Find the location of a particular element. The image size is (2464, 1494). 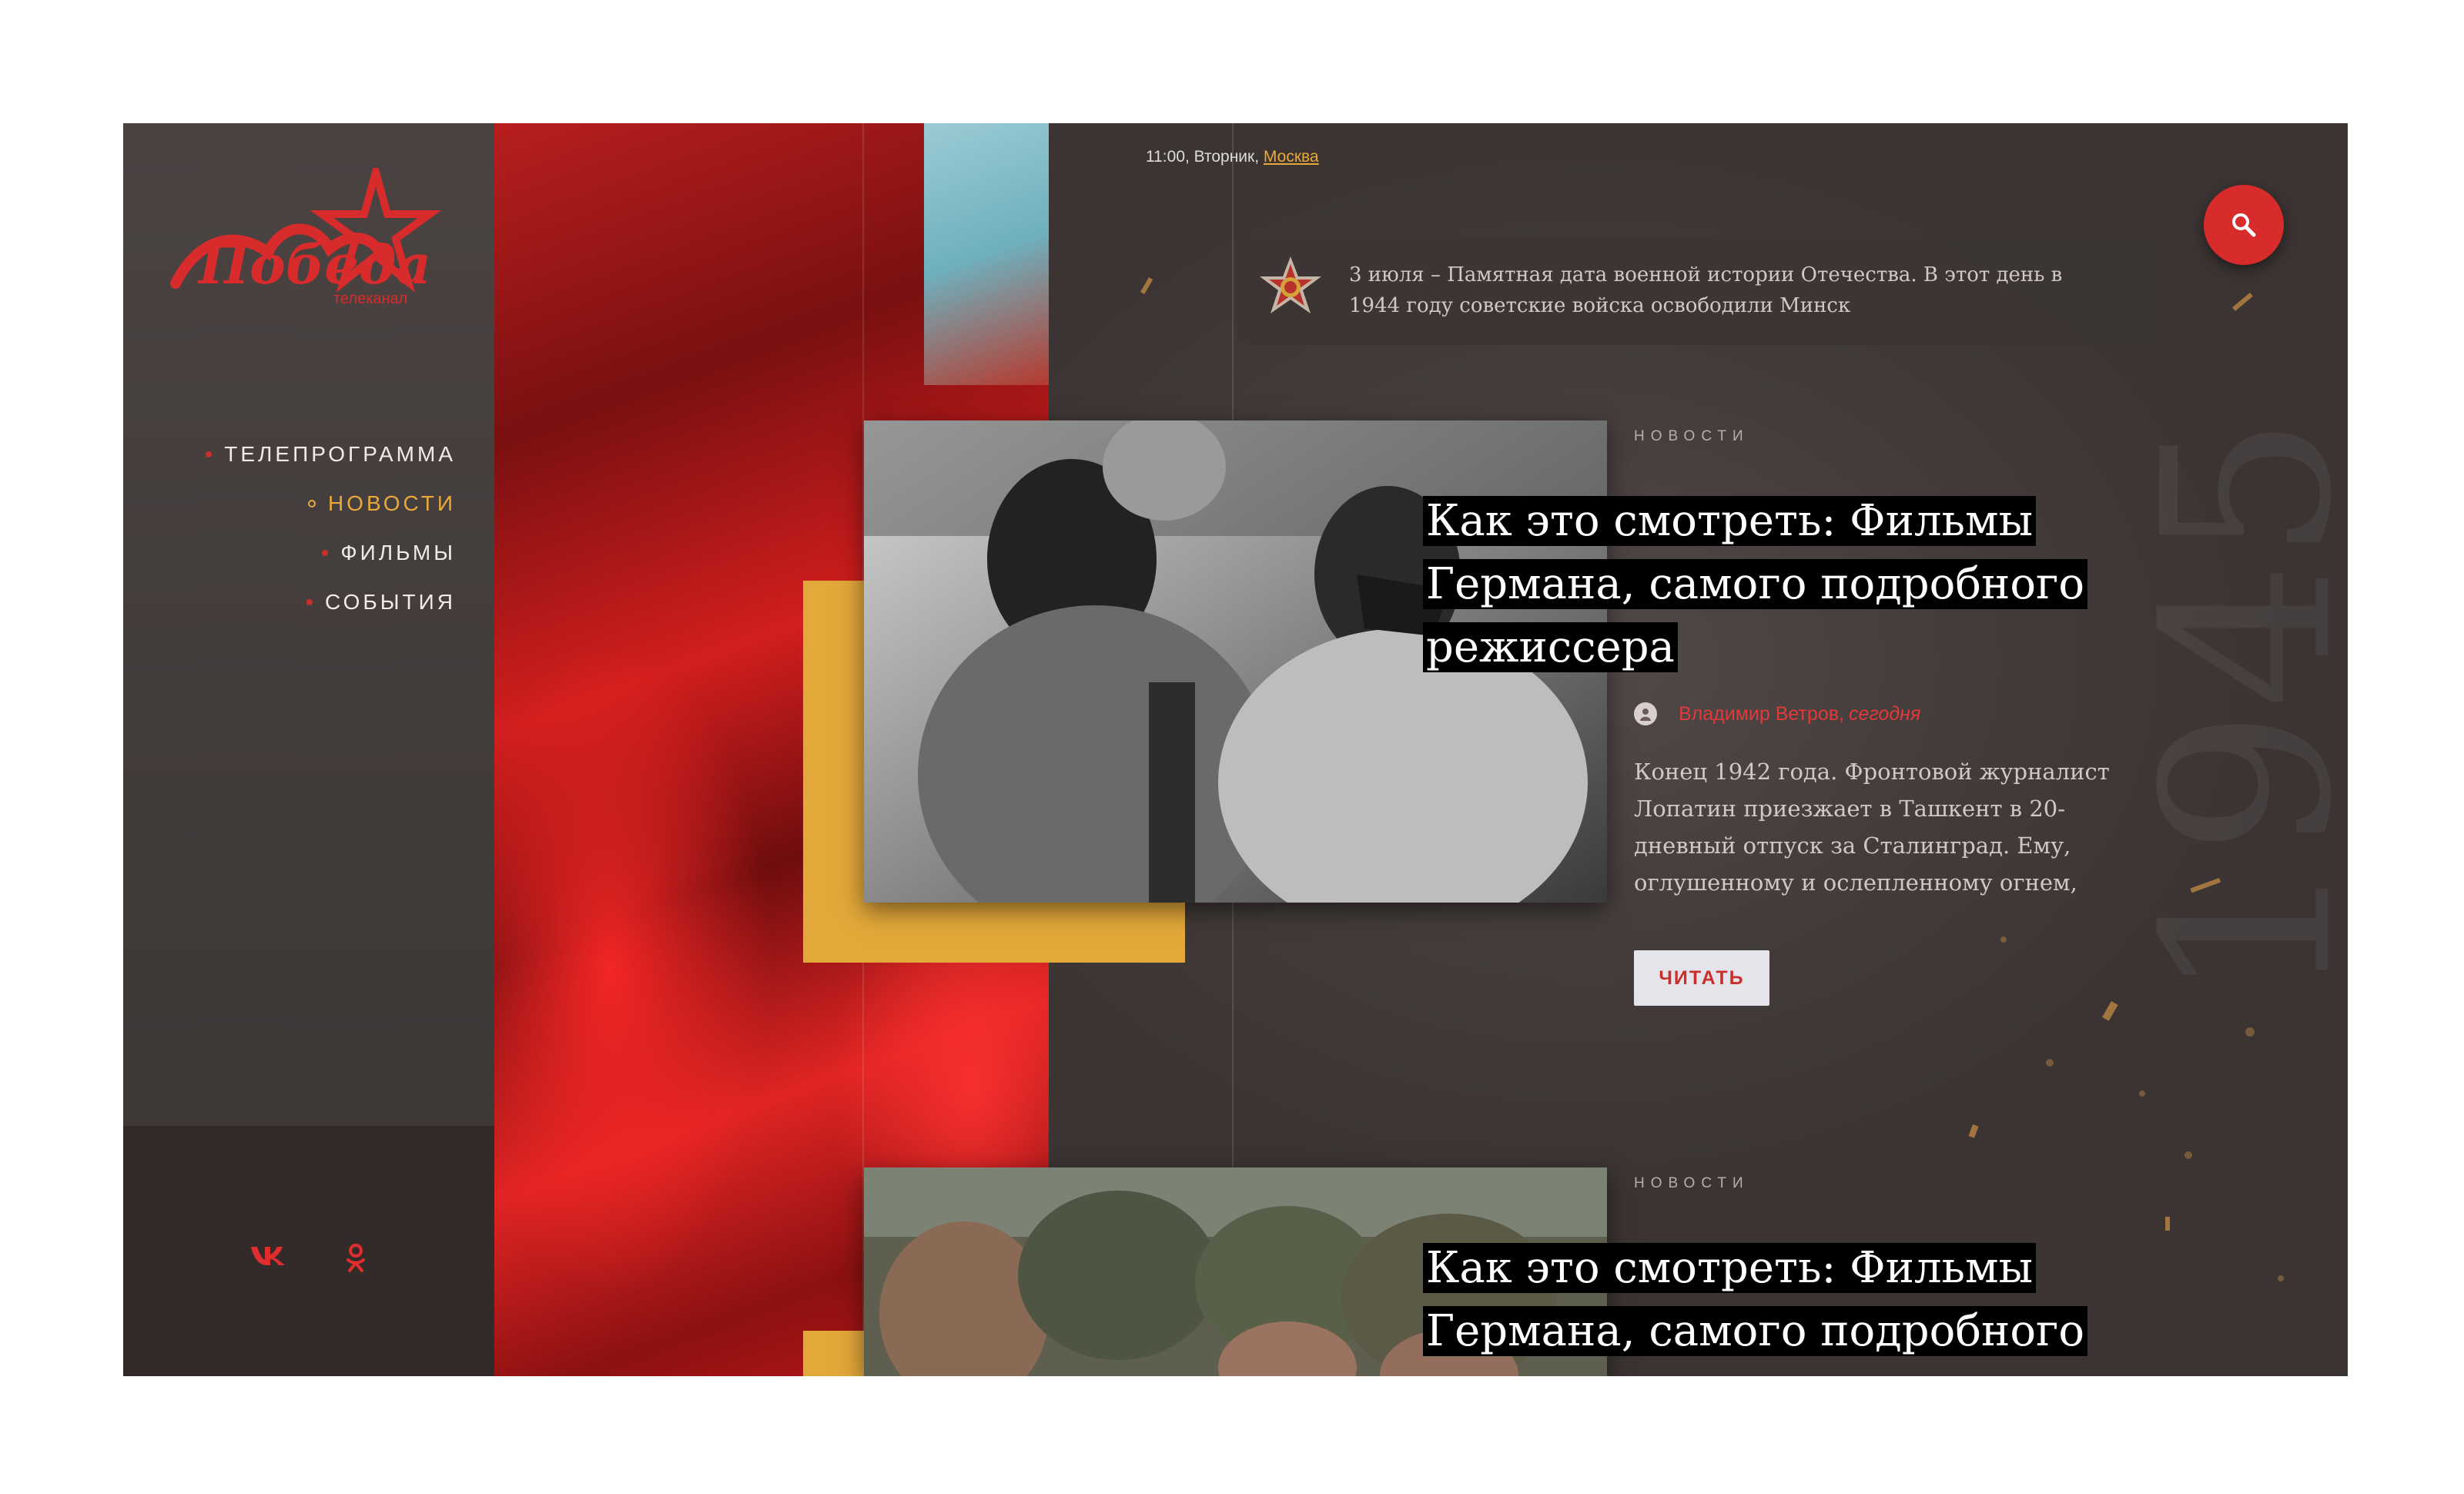

svg-text: Победа is located at coordinates (314, 264).